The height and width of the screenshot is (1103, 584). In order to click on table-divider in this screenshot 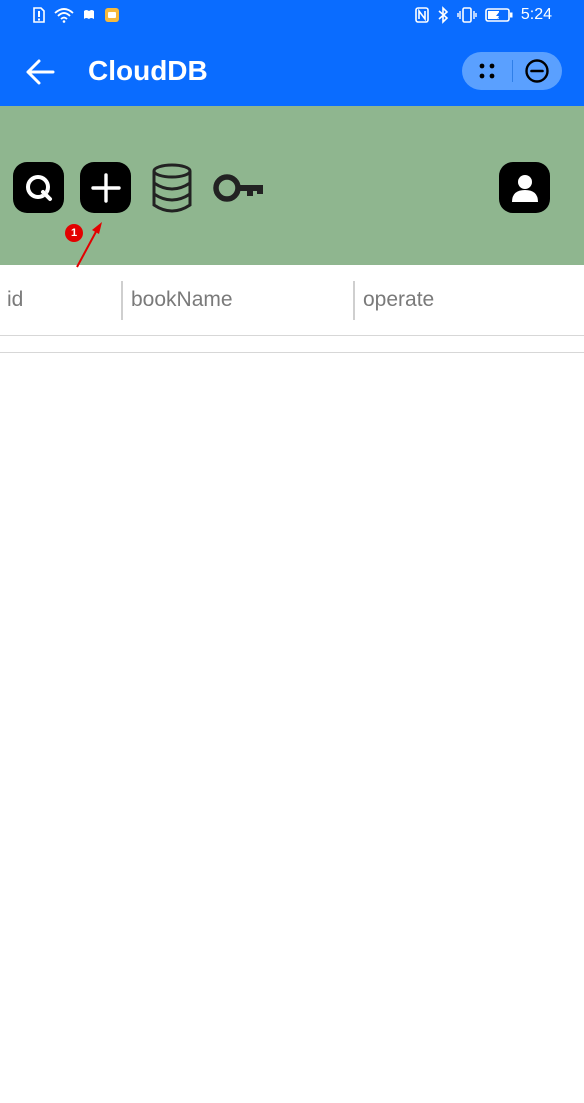, I will do `click(292, 352)`.